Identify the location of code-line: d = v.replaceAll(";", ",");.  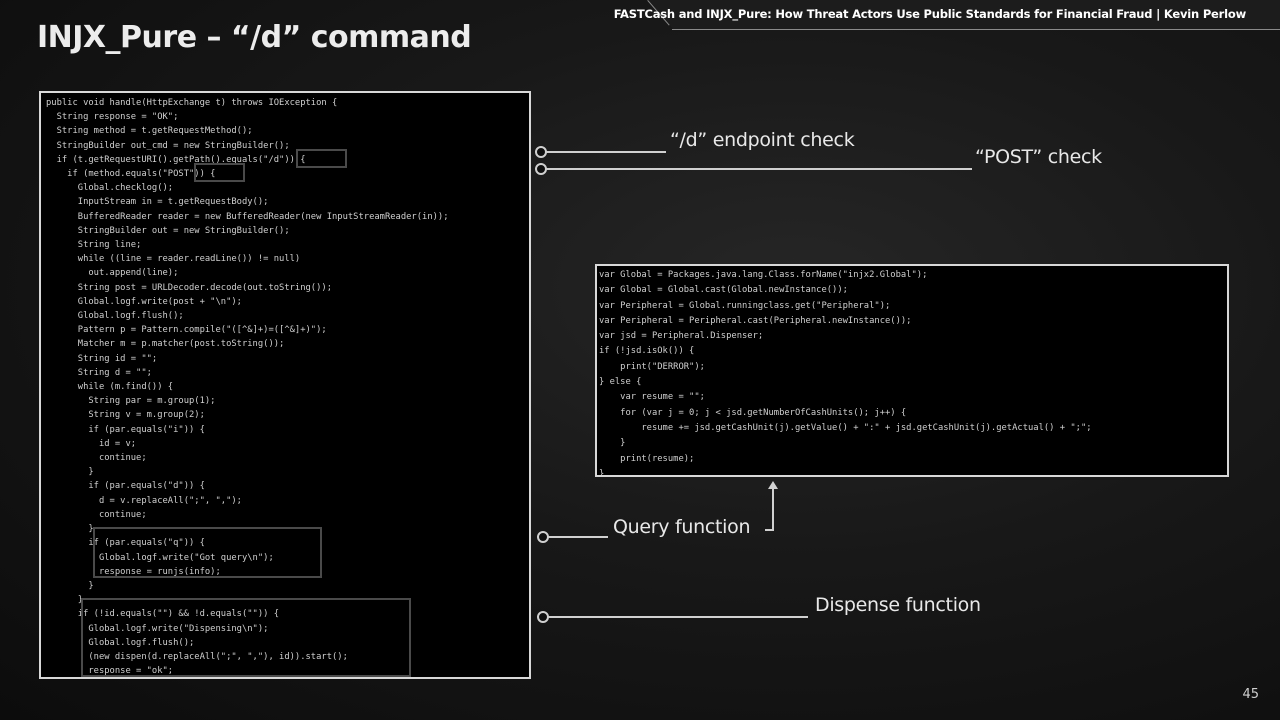
(144, 500).